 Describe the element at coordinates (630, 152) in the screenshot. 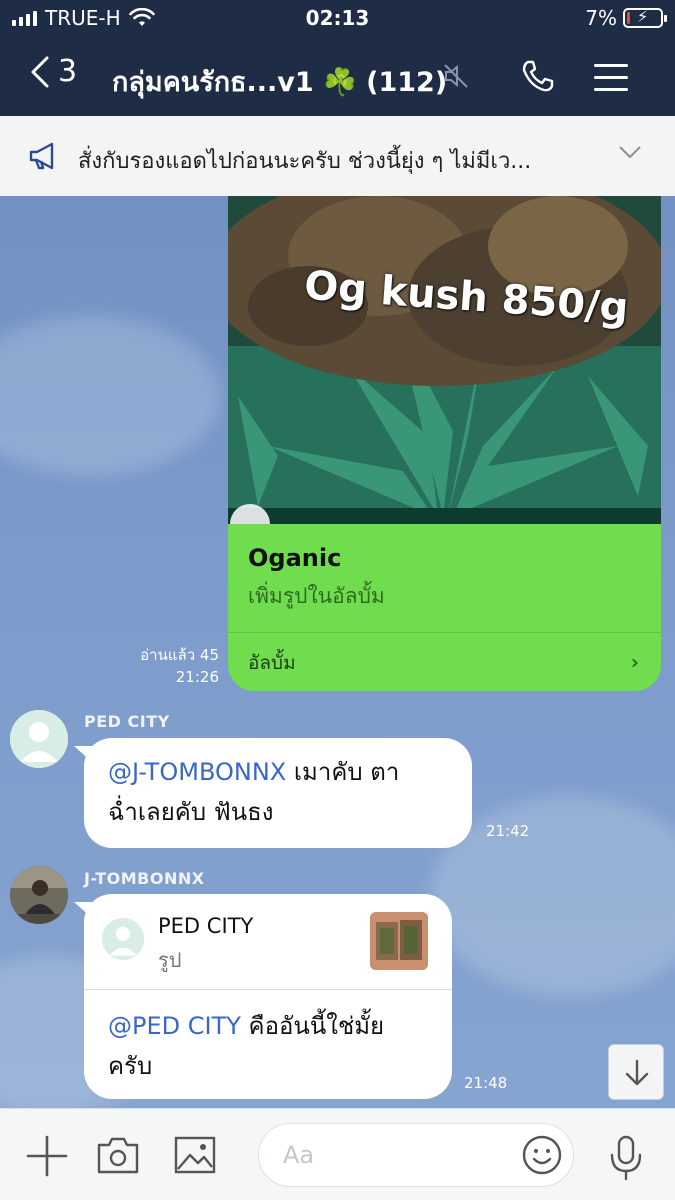

I see `chevron-down-icon` at that location.